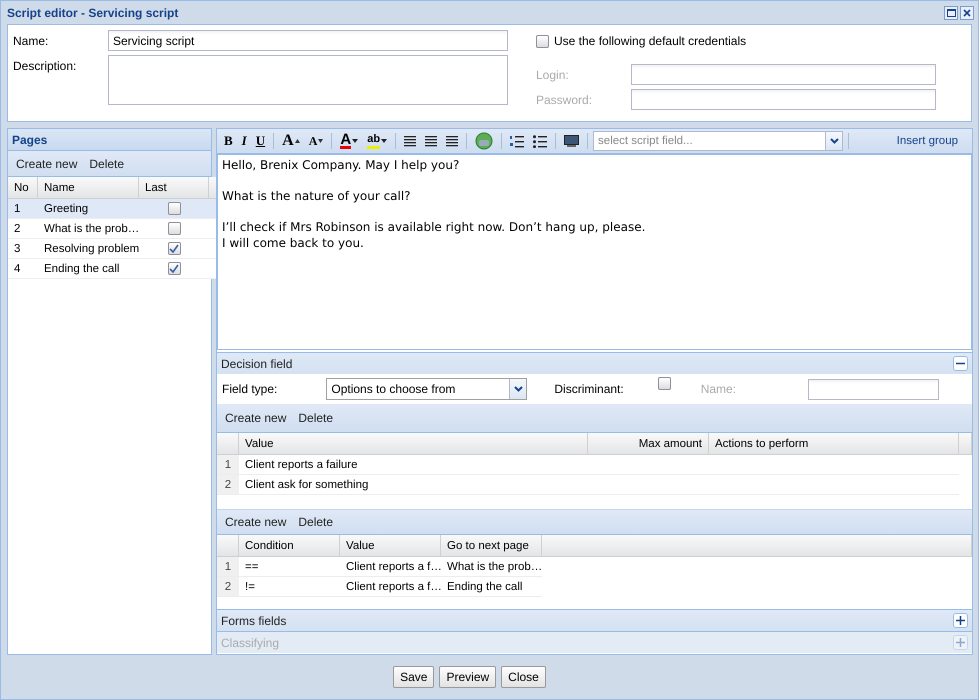 The height and width of the screenshot is (700, 979). What do you see at coordinates (260, 141) in the screenshot?
I see `format-button: U` at bounding box center [260, 141].